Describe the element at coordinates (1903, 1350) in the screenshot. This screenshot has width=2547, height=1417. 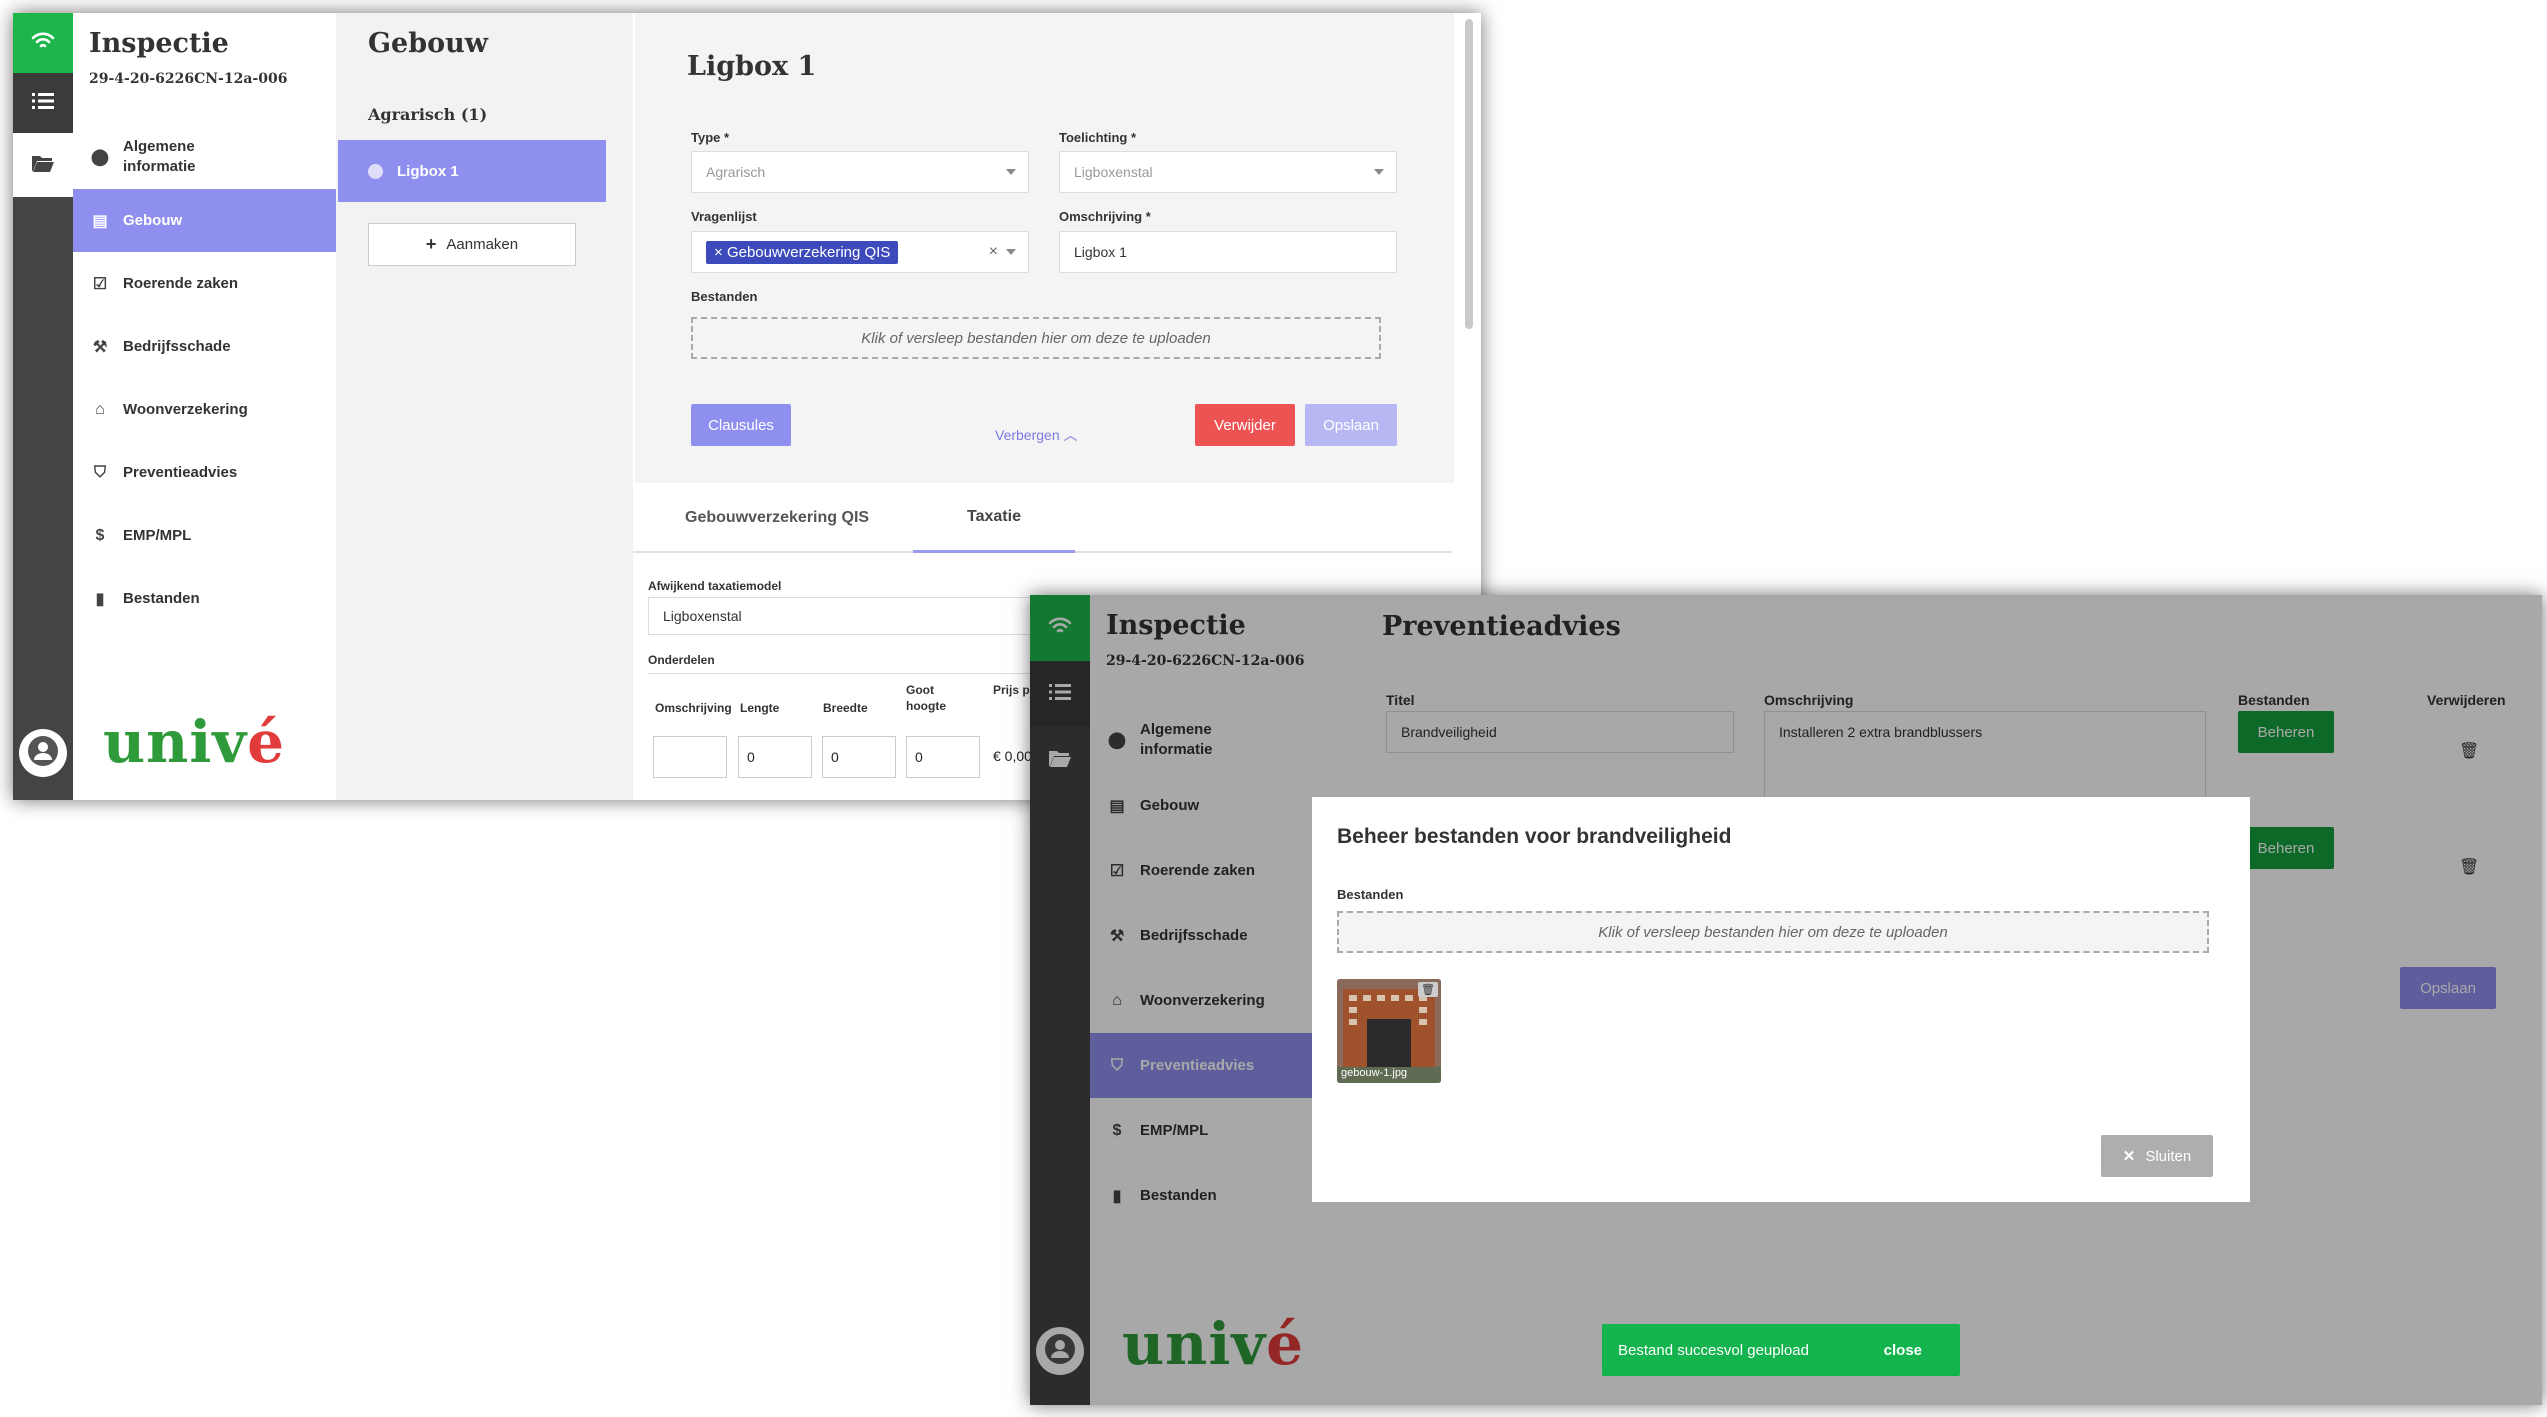
I see `toast-close-button: close` at that location.